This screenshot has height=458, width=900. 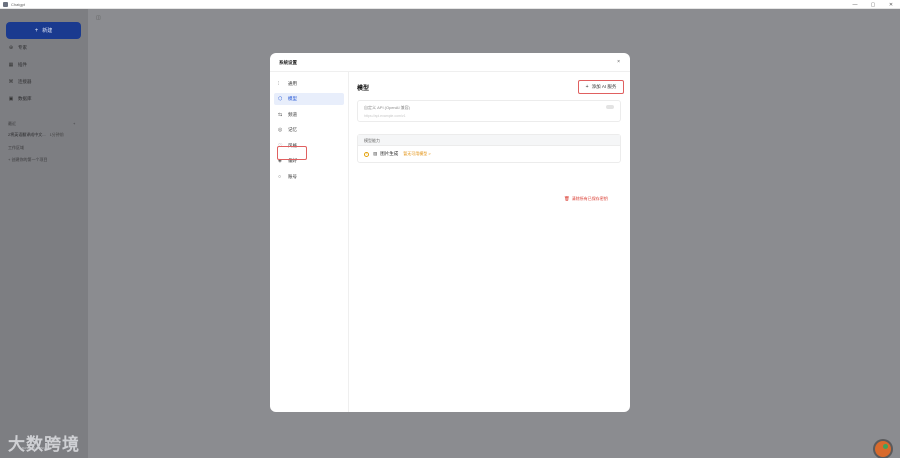 I want to click on conversation-item: 2将英语翻译成中文... 1分钟前, so click(x=36, y=135).